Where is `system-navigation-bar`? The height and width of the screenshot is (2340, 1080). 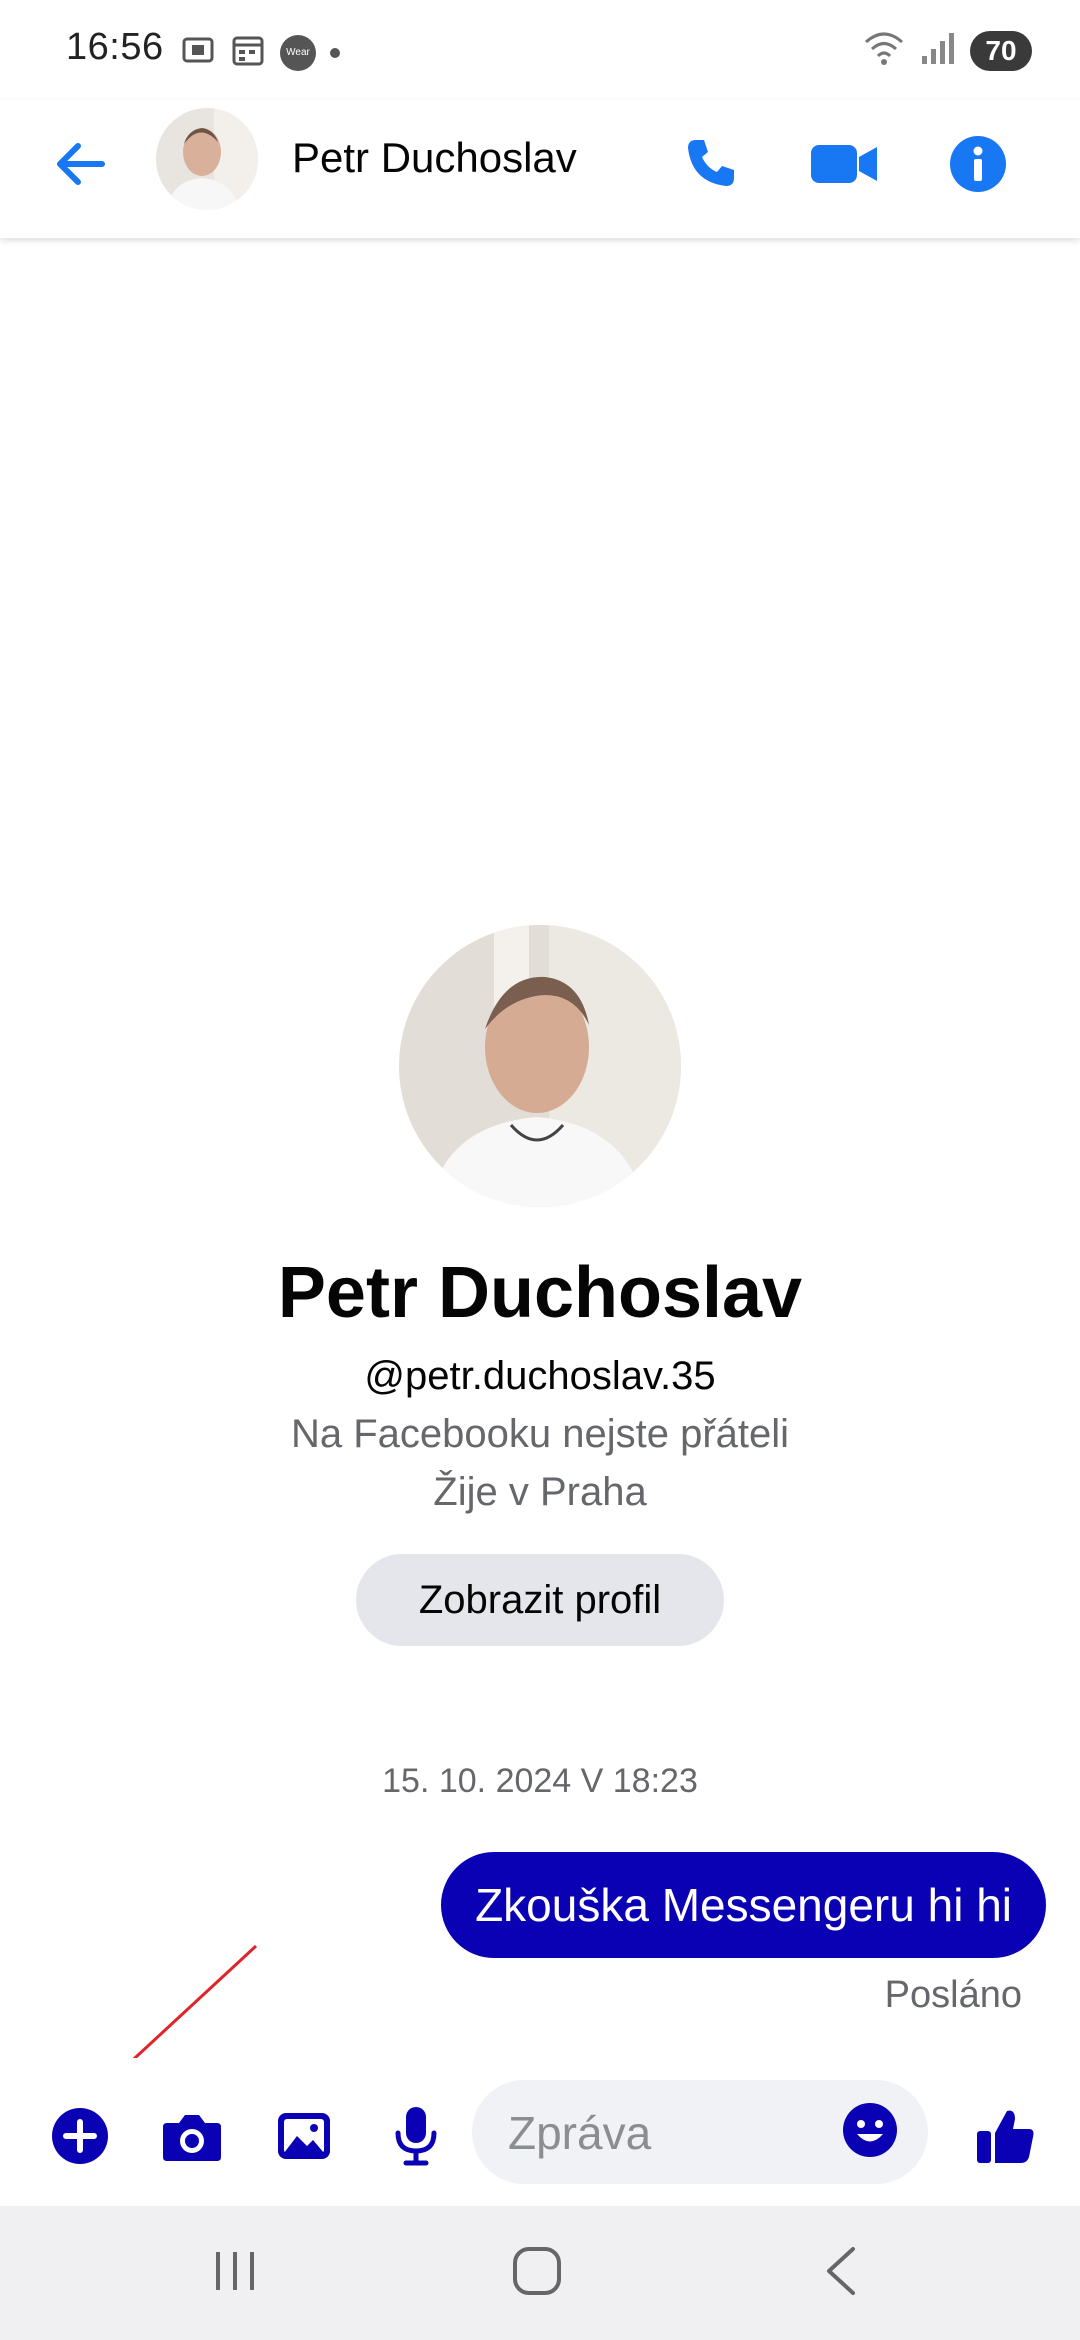 system-navigation-bar is located at coordinates (540, 2273).